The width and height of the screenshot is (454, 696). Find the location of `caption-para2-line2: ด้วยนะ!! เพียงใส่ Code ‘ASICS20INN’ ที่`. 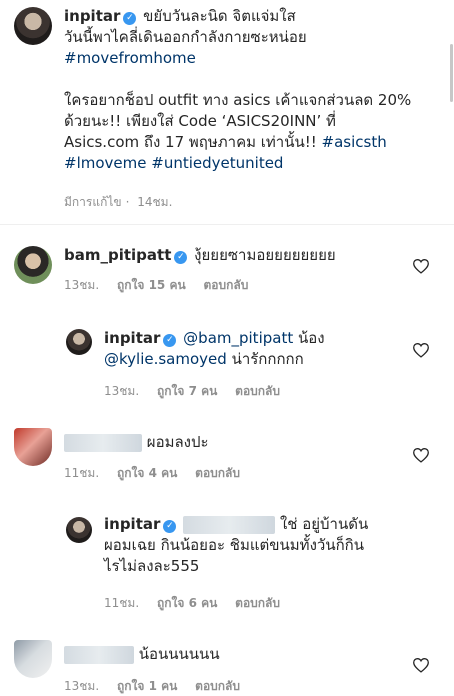

caption-para2-line2: ด้วยนะ!! เพียงใส่ Code ‘ASICS20INN’ ที่ is located at coordinates (200, 121).